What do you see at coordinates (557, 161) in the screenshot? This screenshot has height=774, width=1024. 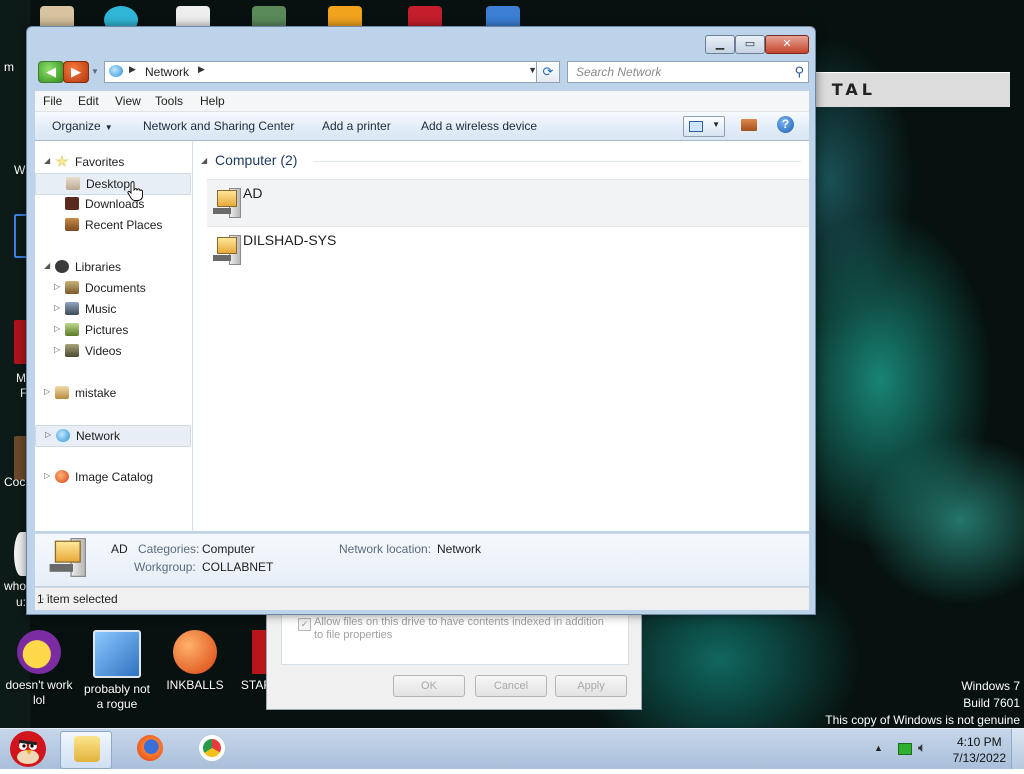 I see `group-divider` at bounding box center [557, 161].